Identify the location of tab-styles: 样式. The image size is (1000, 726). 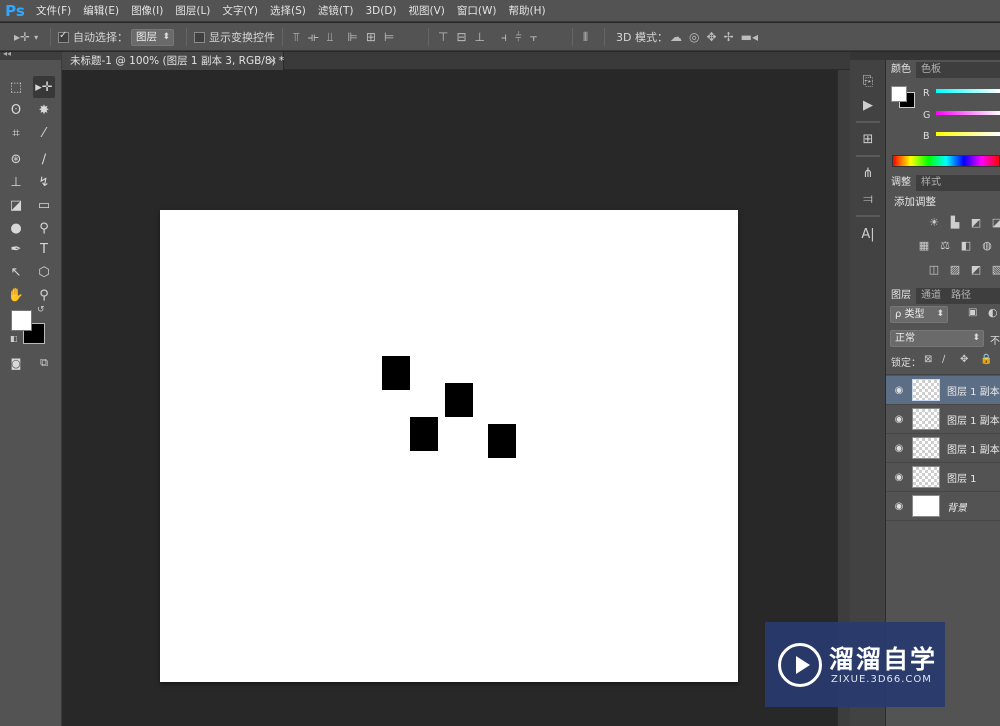
(931, 183).